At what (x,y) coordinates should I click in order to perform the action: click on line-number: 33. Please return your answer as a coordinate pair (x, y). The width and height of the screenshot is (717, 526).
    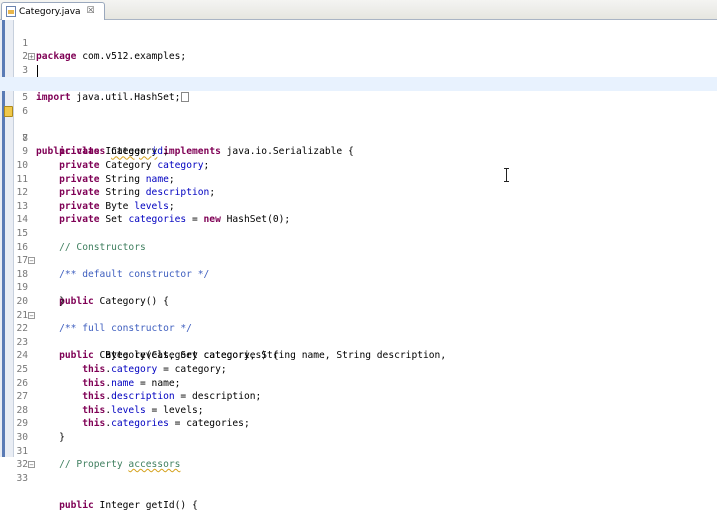
    Looking at the image, I should click on (22, 478).